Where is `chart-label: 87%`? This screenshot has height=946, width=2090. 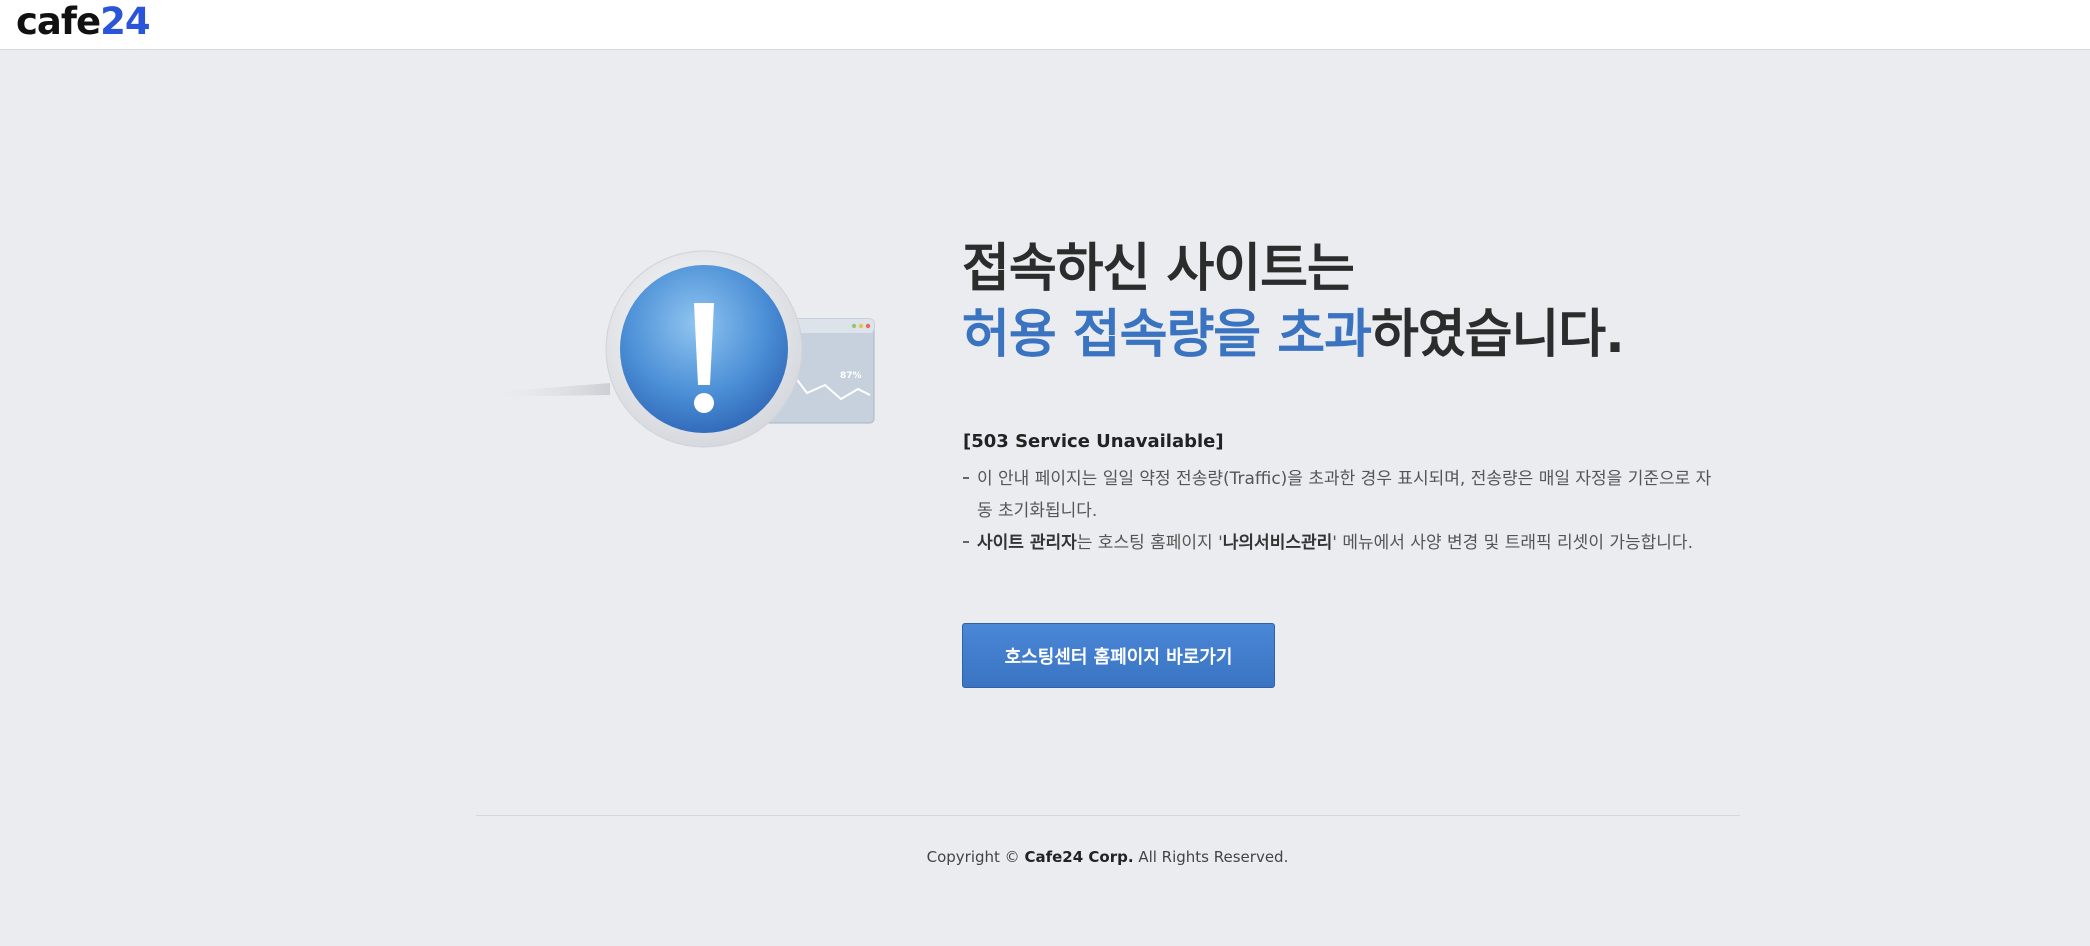 chart-label: 87% is located at coordinates (851, 376).